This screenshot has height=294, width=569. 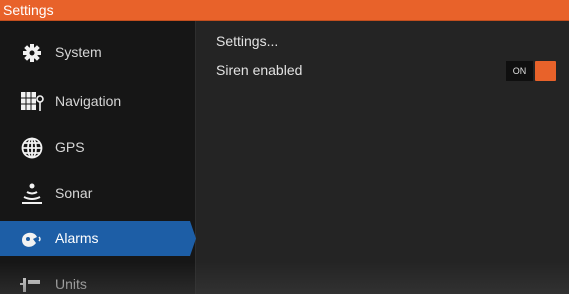 What do you see at coordinates (519, 71) in the screenshot?
I see `toggle-state-label: ON` at bounding box center [519, 71].